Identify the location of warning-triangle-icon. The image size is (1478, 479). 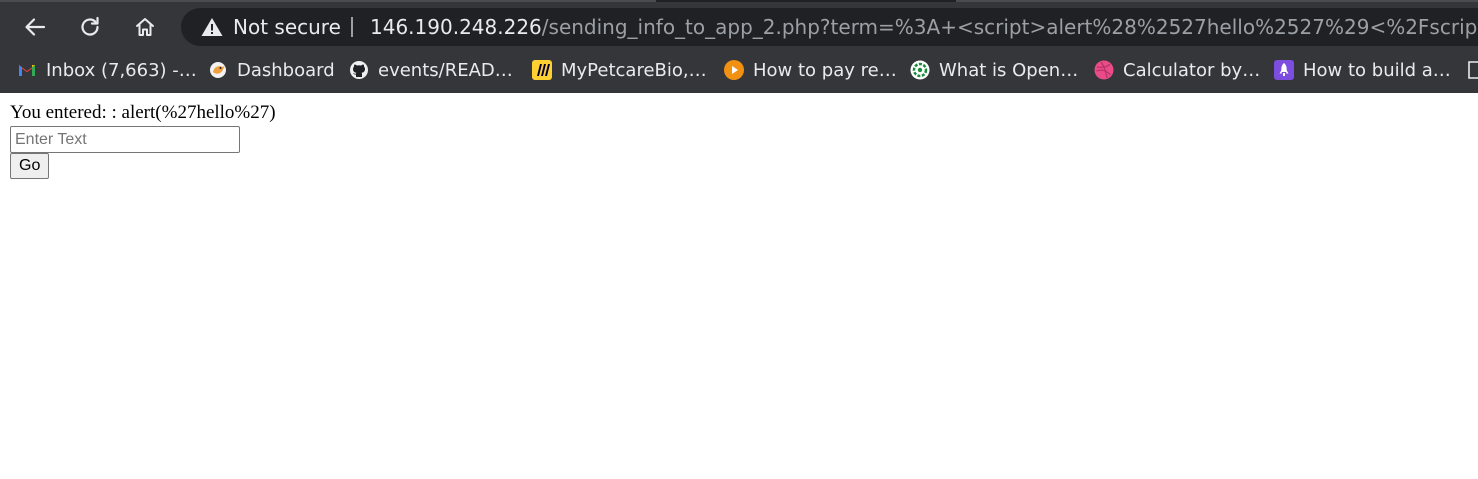
(212, 27).